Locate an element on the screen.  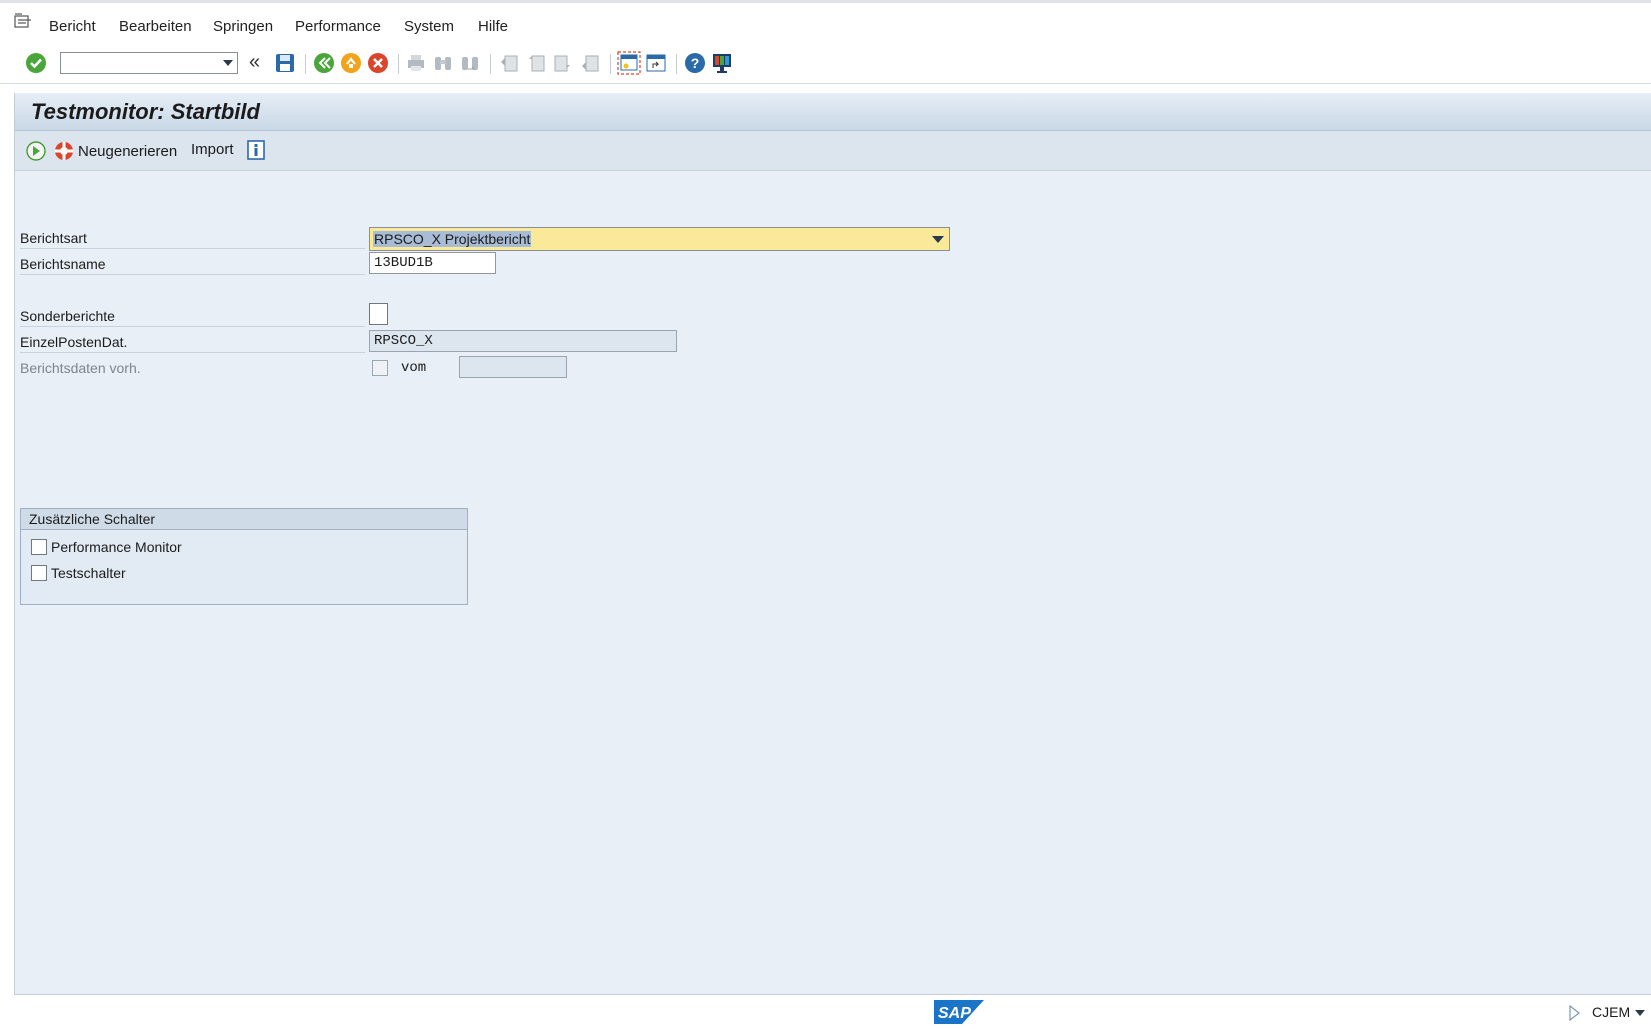
save-icon is located at coordinates (285, 63).